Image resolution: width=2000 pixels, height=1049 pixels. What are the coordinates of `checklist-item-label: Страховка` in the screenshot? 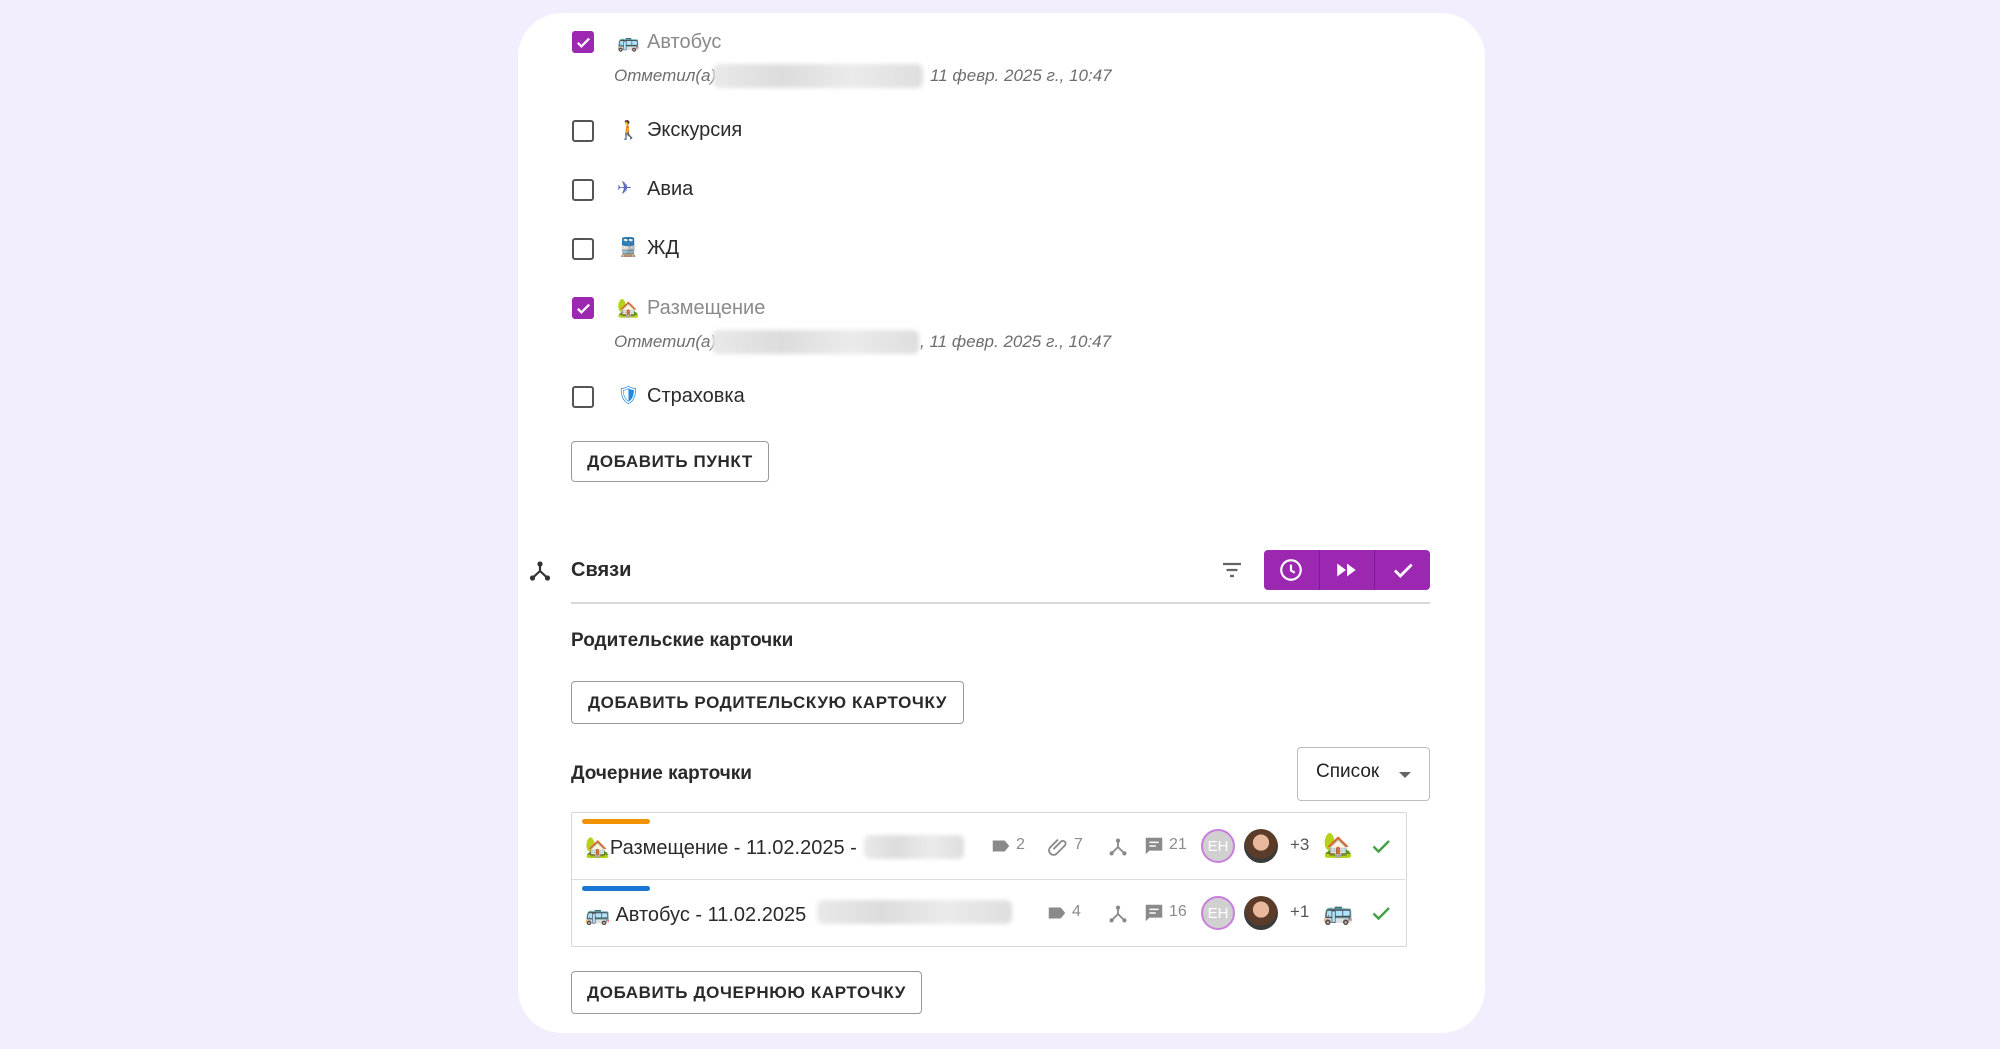 It's located at (696, 396).